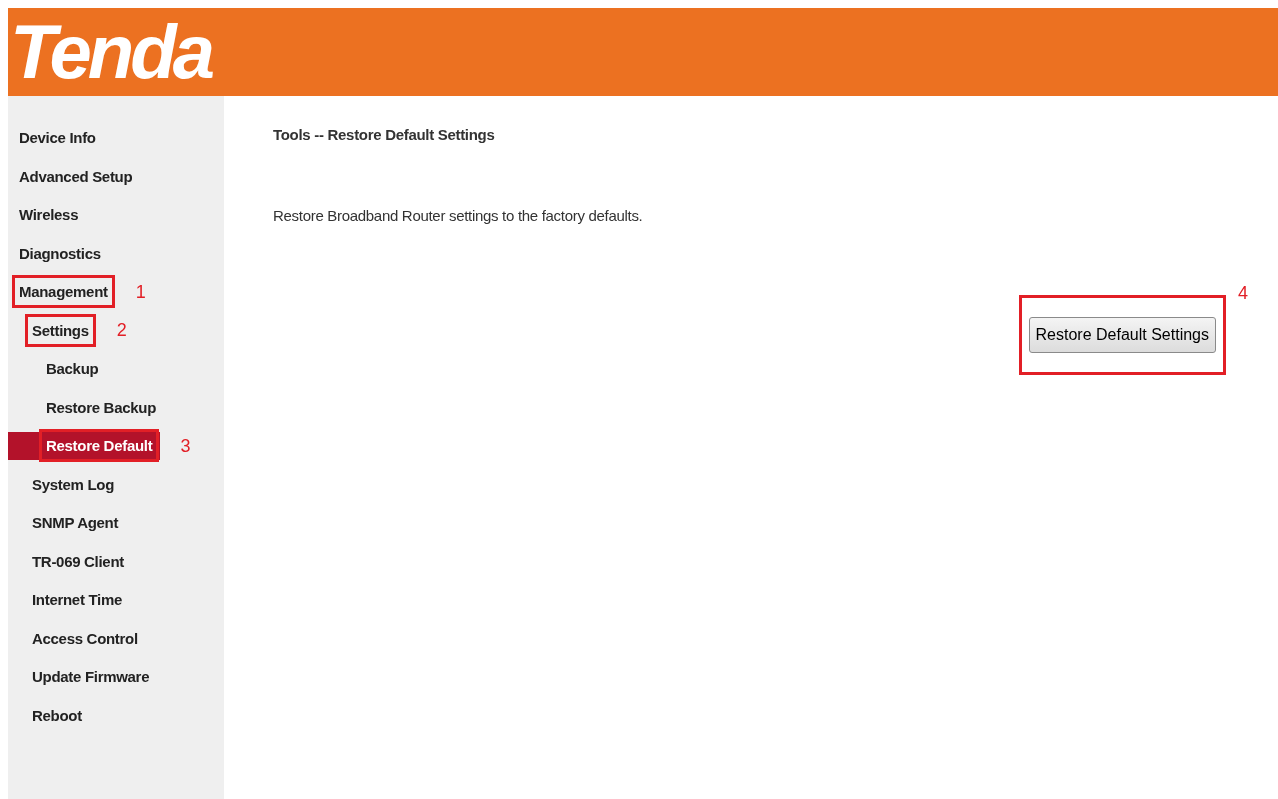 The height and width of the screenshot is (799, 1278). I want to click on callout-box, so click(60, 330).